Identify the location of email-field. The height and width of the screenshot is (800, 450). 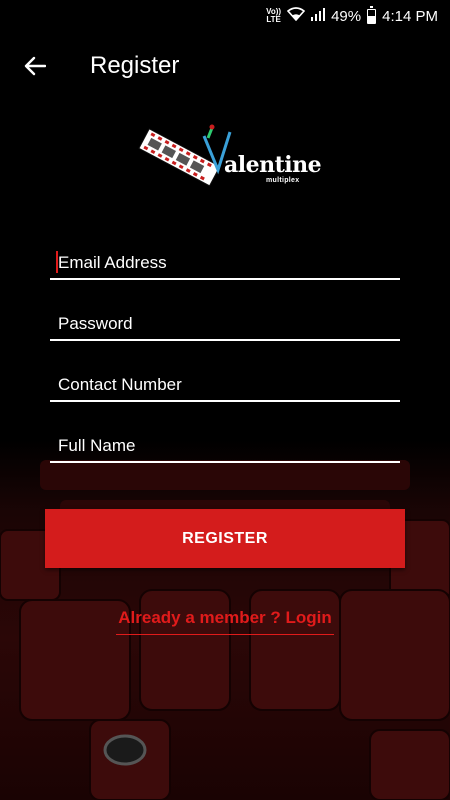
(225, 258).